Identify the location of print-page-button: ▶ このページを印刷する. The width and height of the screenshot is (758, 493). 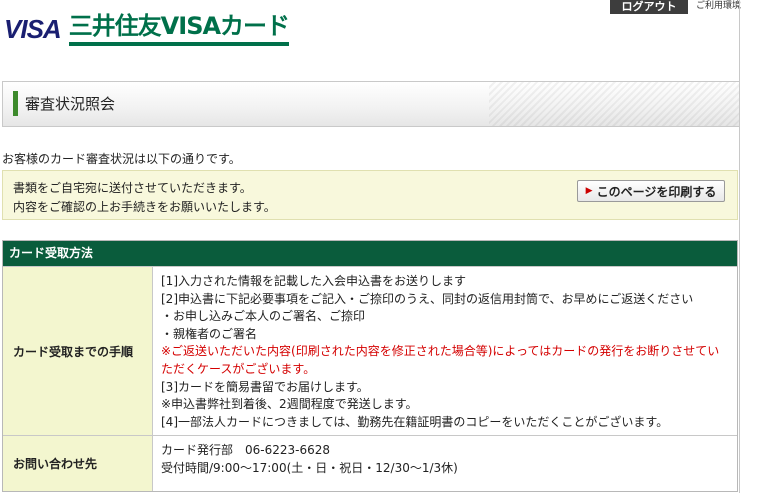
(651, 191).